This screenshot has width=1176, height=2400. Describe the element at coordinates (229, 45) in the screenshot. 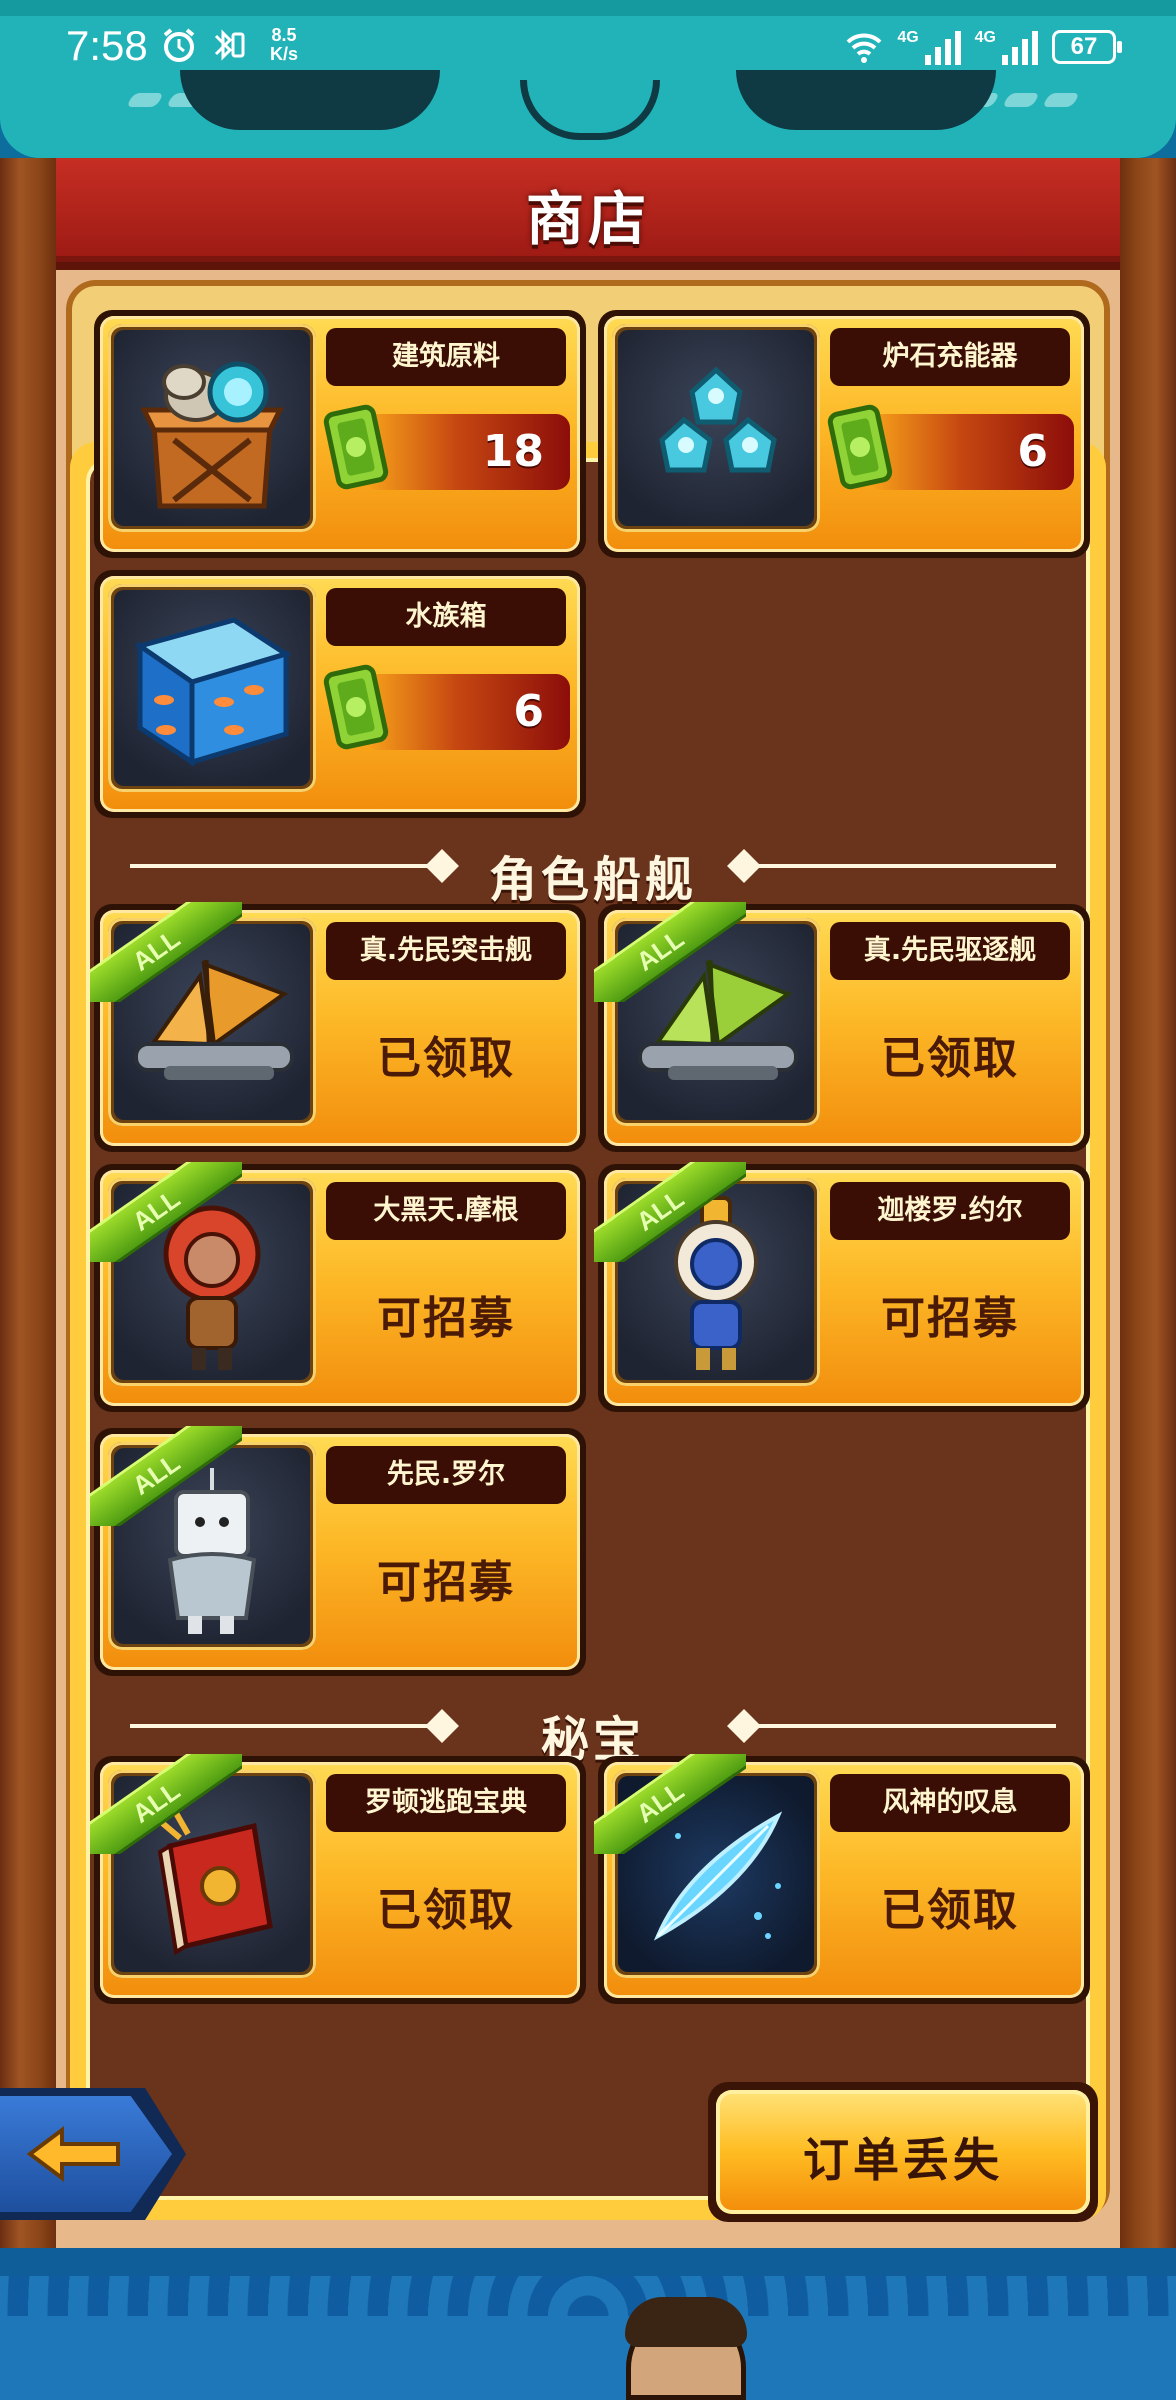

I see `bluetooth-vibrate-icon` at that location.